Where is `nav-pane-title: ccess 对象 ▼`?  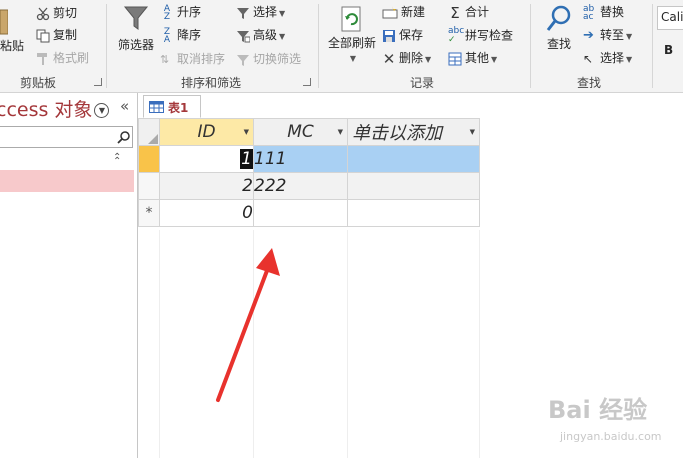
nav-pane-title: ccess 对象 ▼ is located at coordinates (55, 108).